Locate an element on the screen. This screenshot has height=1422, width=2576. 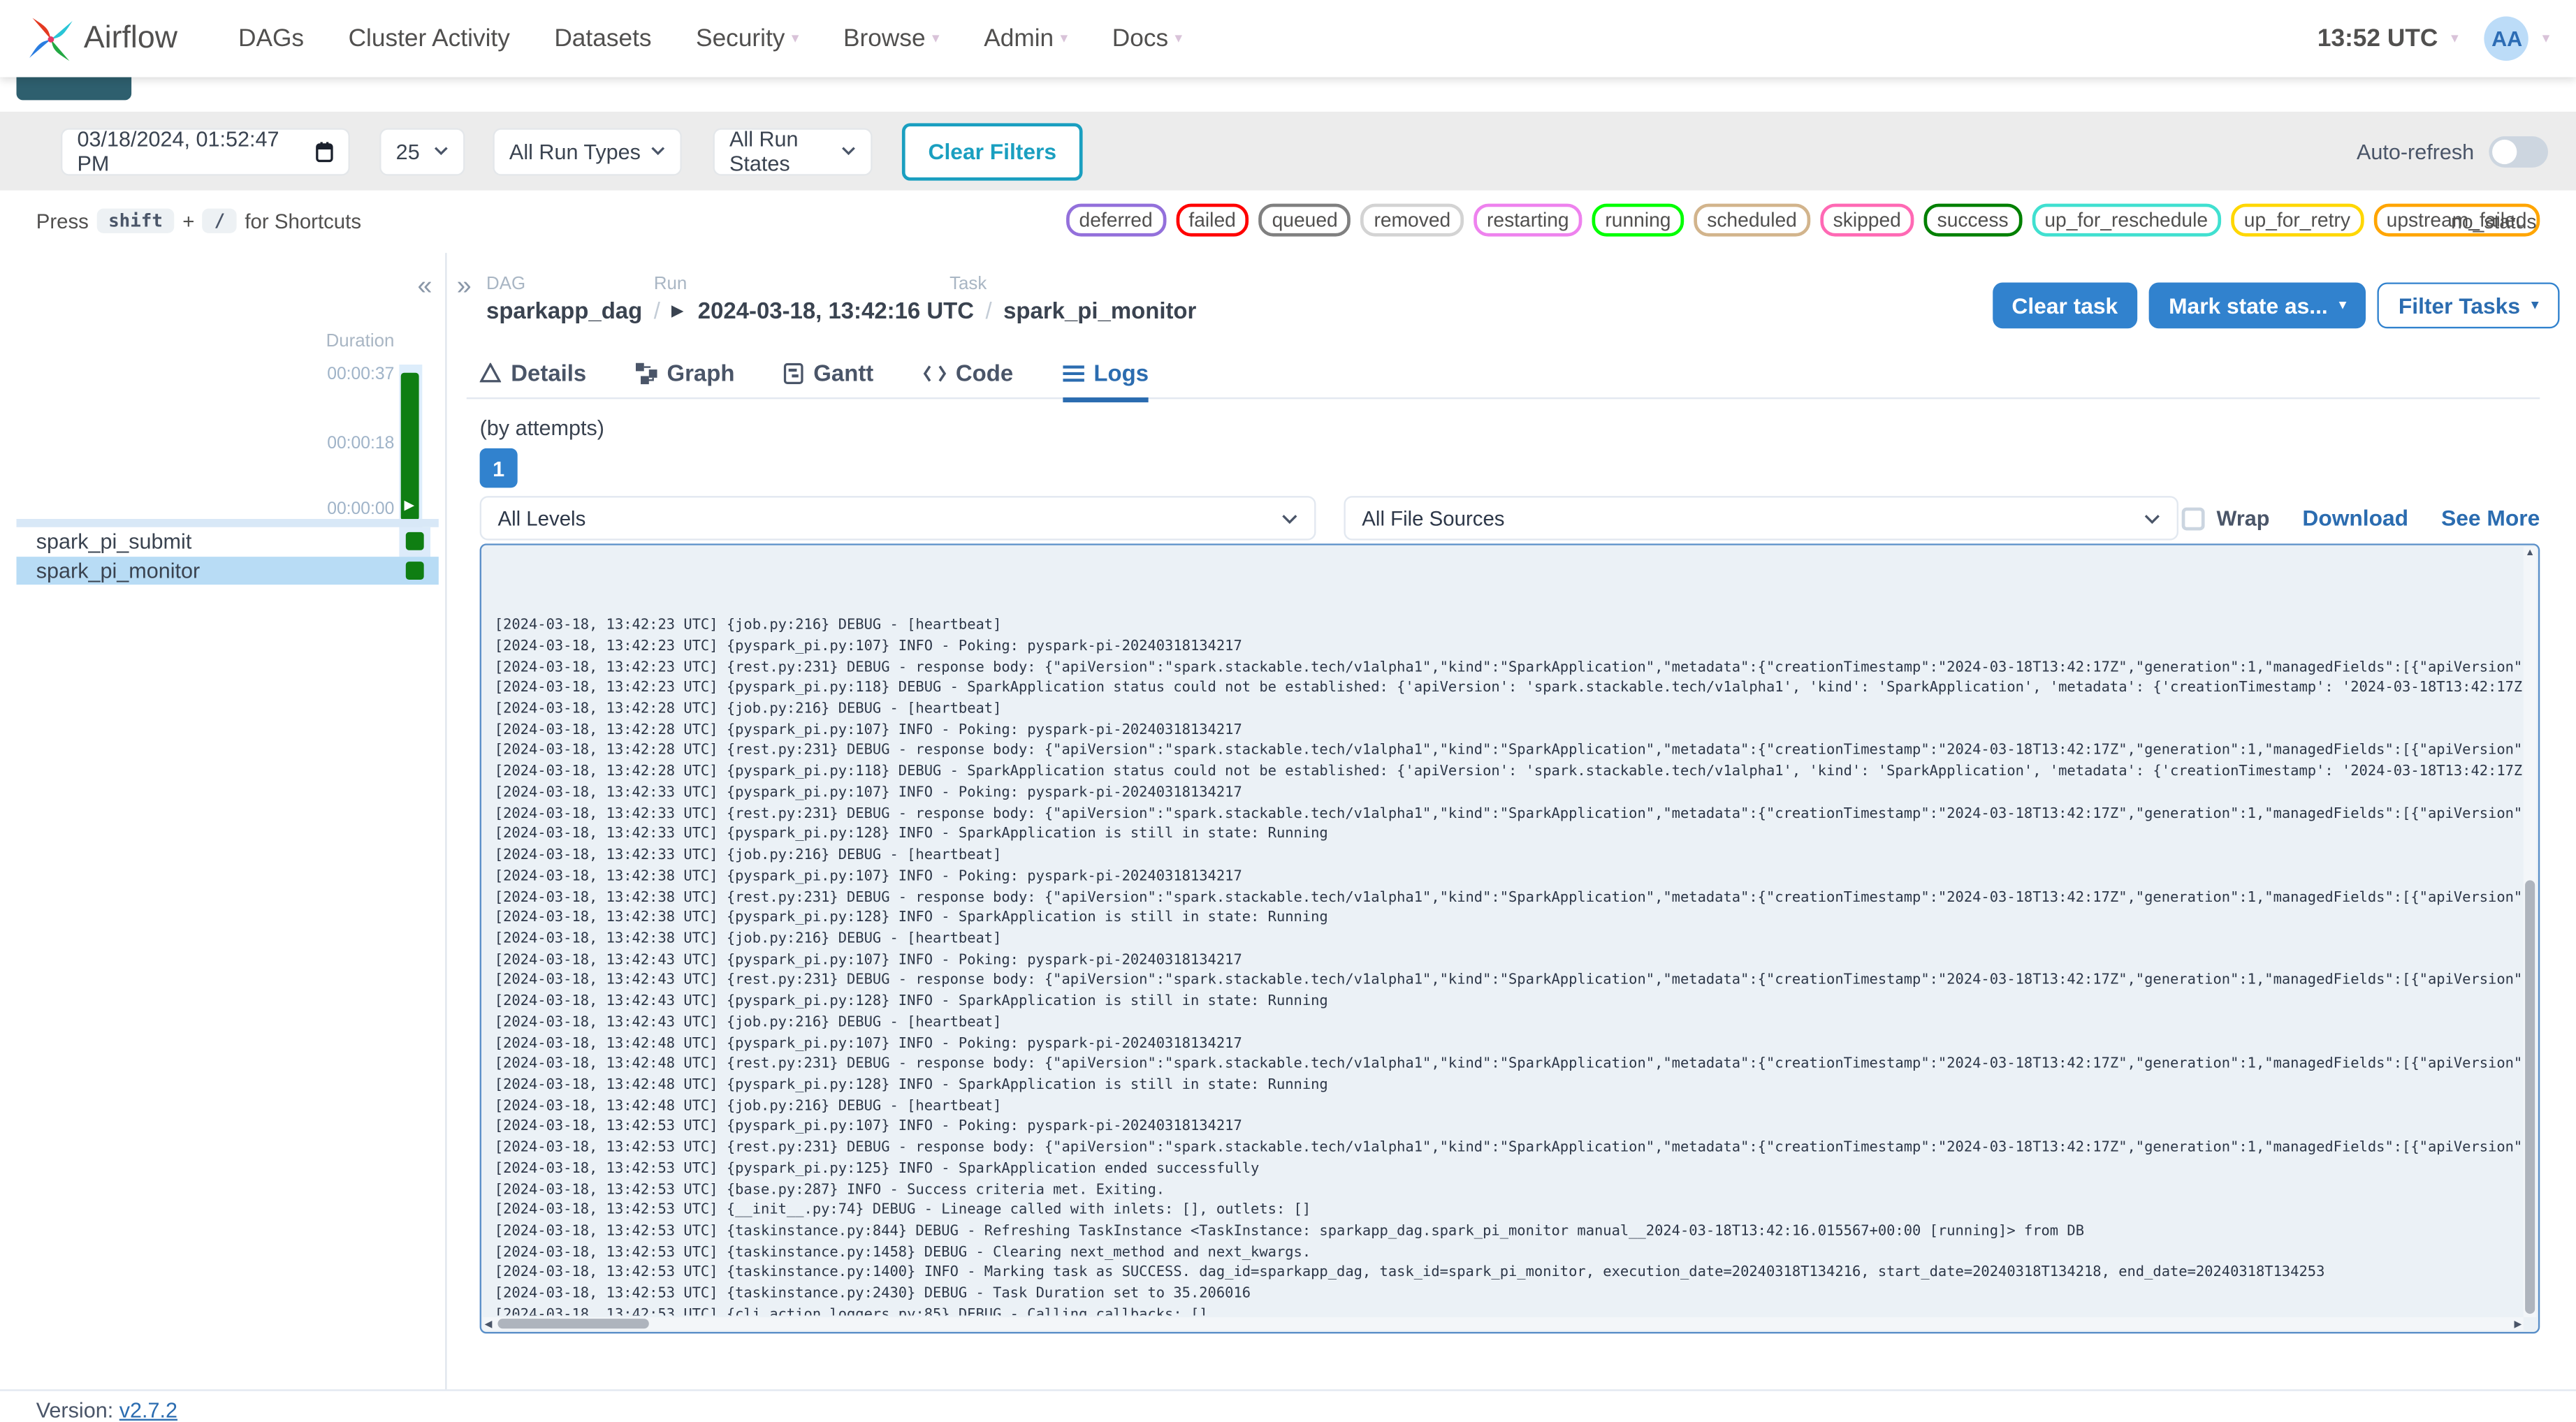
state-badge: success is located at coordinates (1972, 220).